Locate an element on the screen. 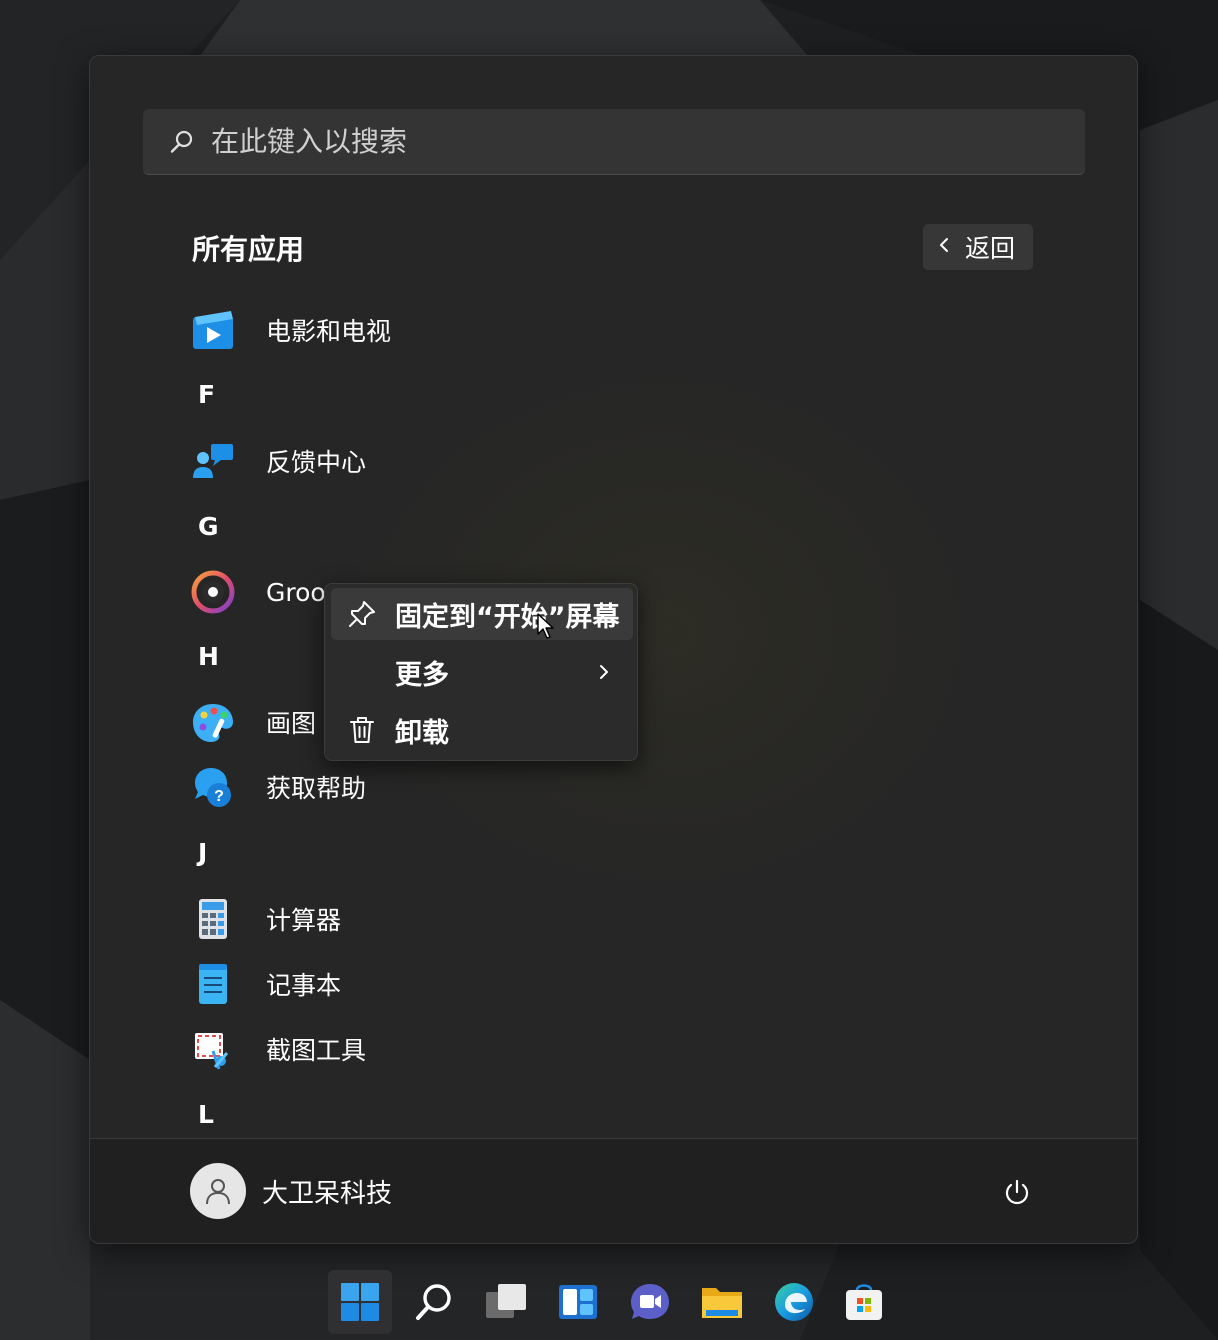  user-icon is located at coordinates (218, 1192).